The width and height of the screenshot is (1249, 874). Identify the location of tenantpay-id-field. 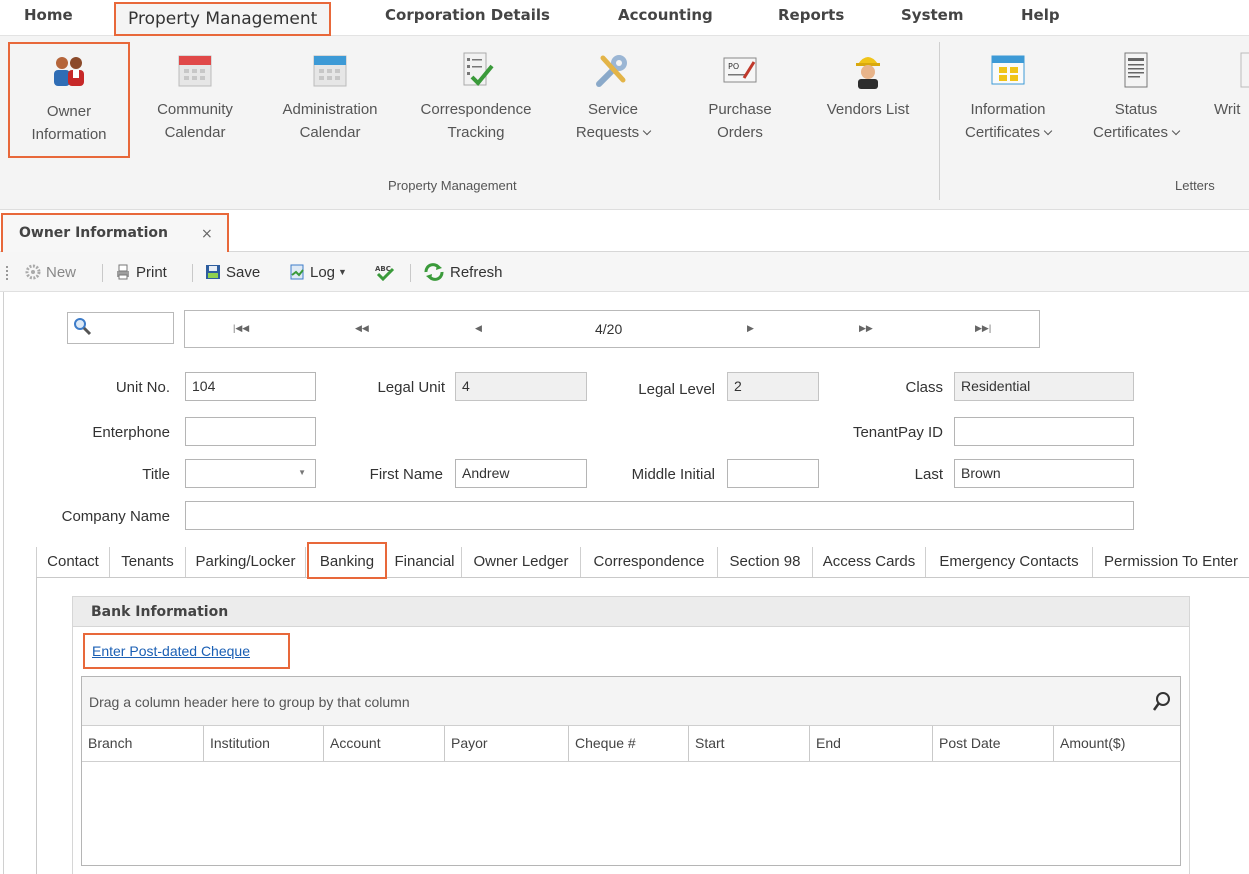
(1044, 431).